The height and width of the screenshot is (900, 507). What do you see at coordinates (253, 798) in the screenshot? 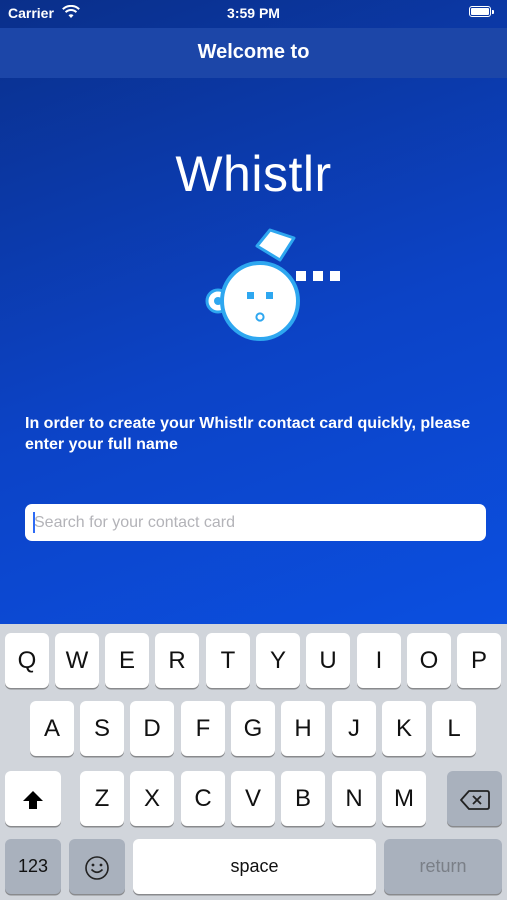
I see `key-v: V` at bounding box center [253, 798].